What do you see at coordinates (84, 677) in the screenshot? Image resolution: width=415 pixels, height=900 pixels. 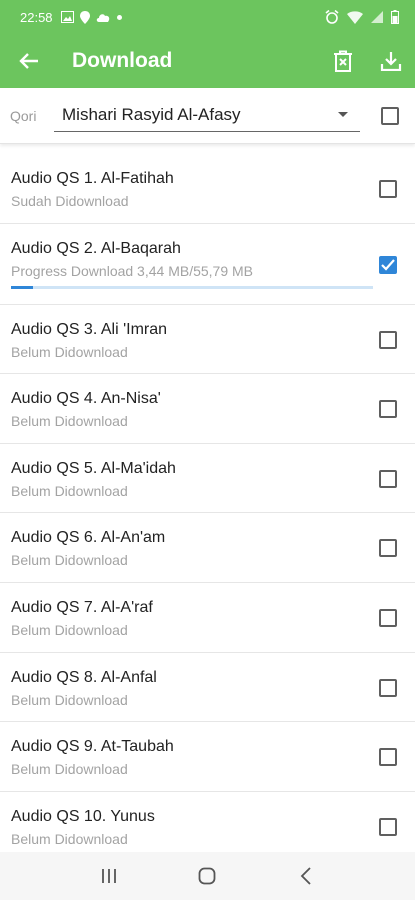 I see `item-name: Audio QS 8. Al-Anfal` at bounding box center [84, 677].